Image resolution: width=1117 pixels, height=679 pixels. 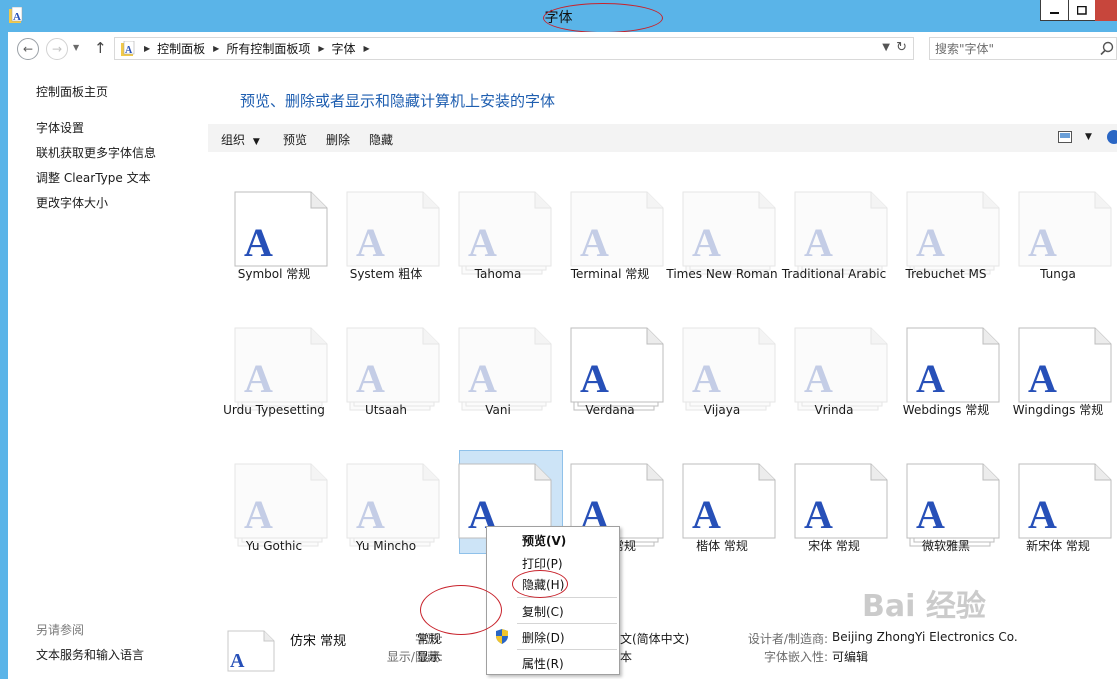 What do you see at coordinates (722, 390) in the screenshot?
I see `font-item: A Vijaya` at bounding box center [722, 390].